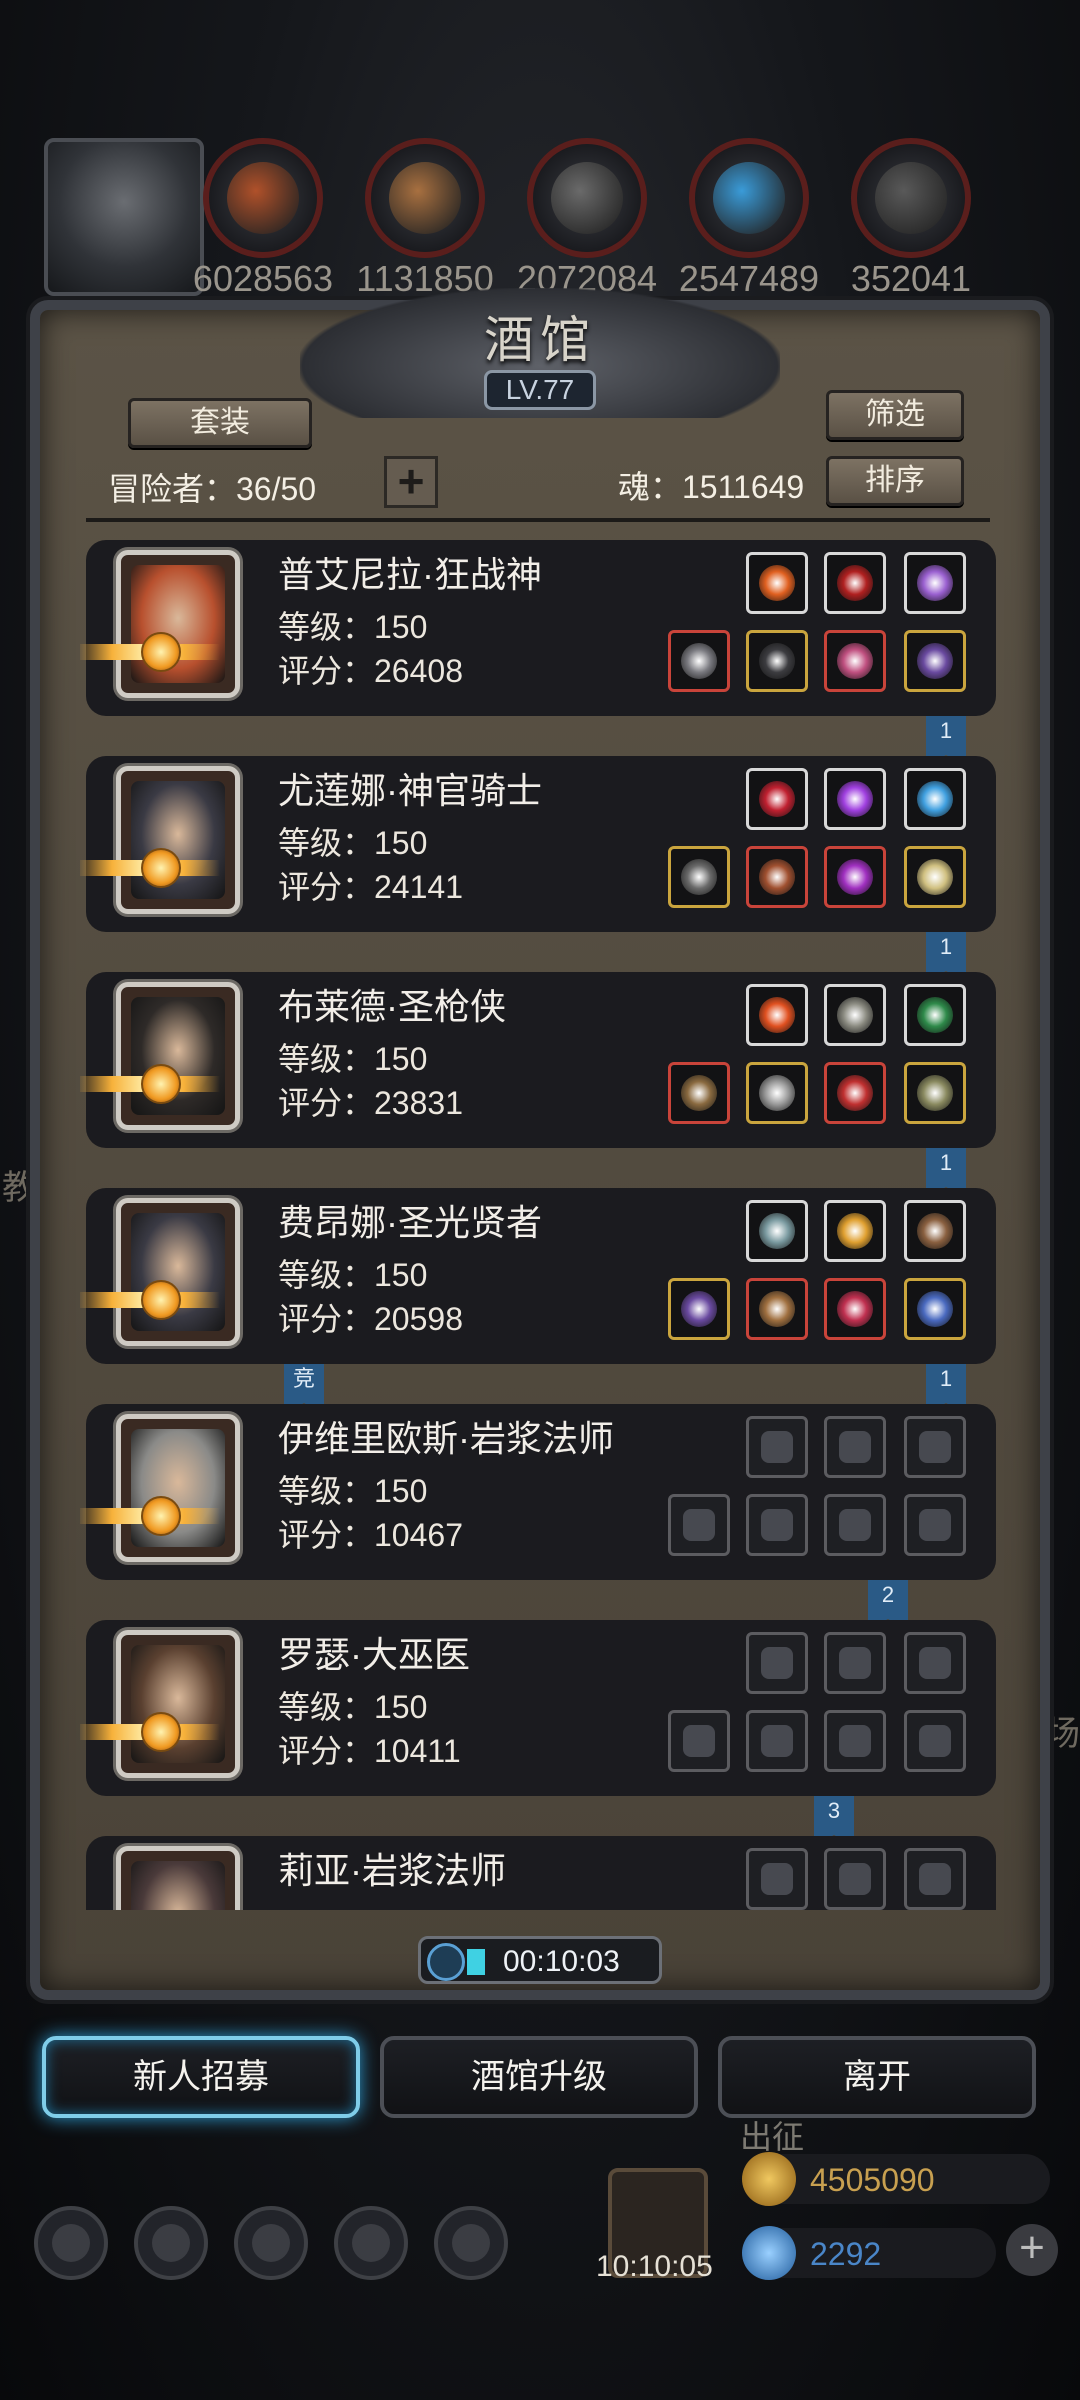  What do you see at coordinates (410, 790) in the screenshot?
I see `hero-name: 尤莲娜·神官骑士` at bounding box center [410, 790].